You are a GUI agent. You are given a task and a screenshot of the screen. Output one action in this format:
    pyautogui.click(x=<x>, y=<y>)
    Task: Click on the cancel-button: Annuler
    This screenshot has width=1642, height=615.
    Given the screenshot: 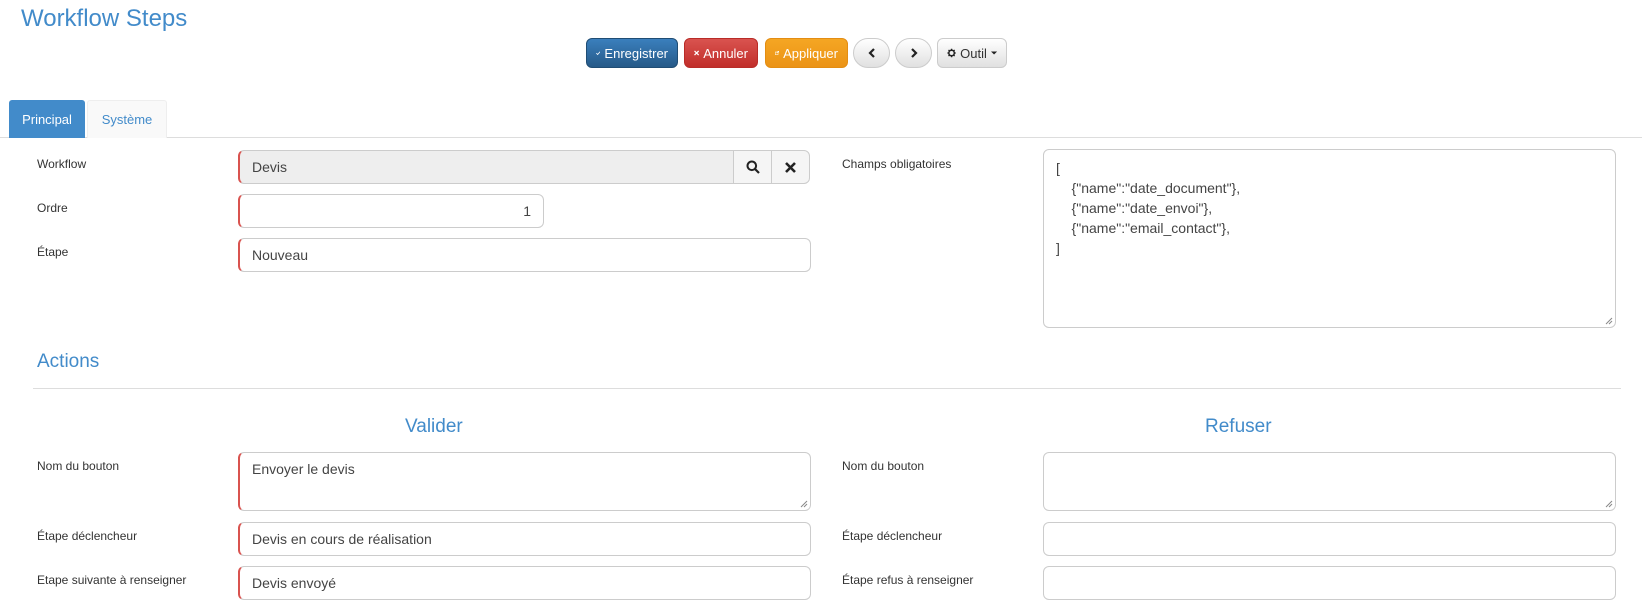 What is the action you would take?
    pyautogui.click(x=721, y=53)
    